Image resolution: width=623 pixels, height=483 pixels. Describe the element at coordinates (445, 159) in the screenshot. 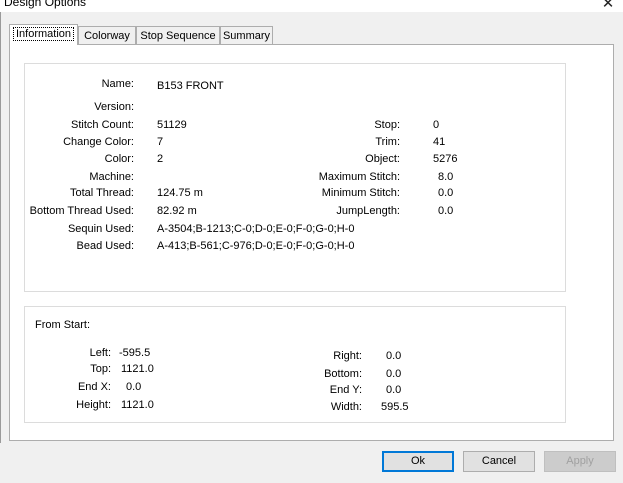

I see `object-value: 5276` at that location.